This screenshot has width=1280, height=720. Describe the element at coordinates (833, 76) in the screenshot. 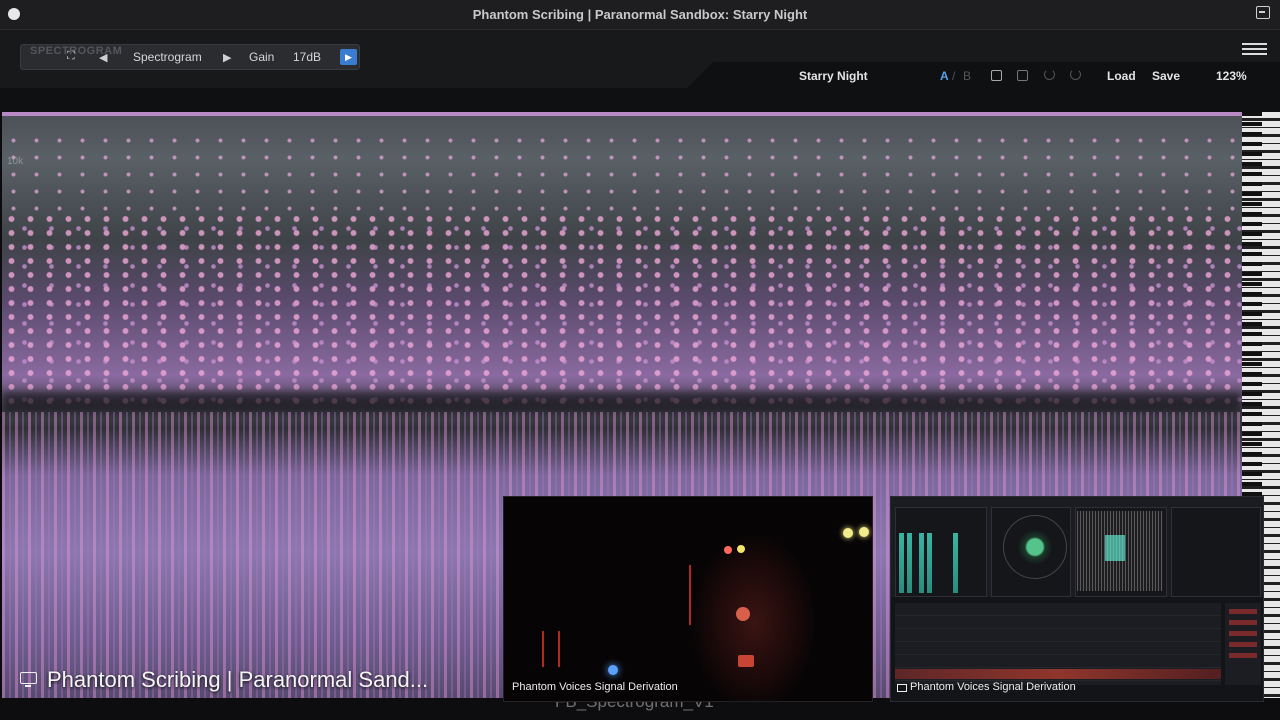

I see `preset-name: Starry Night` at that location.